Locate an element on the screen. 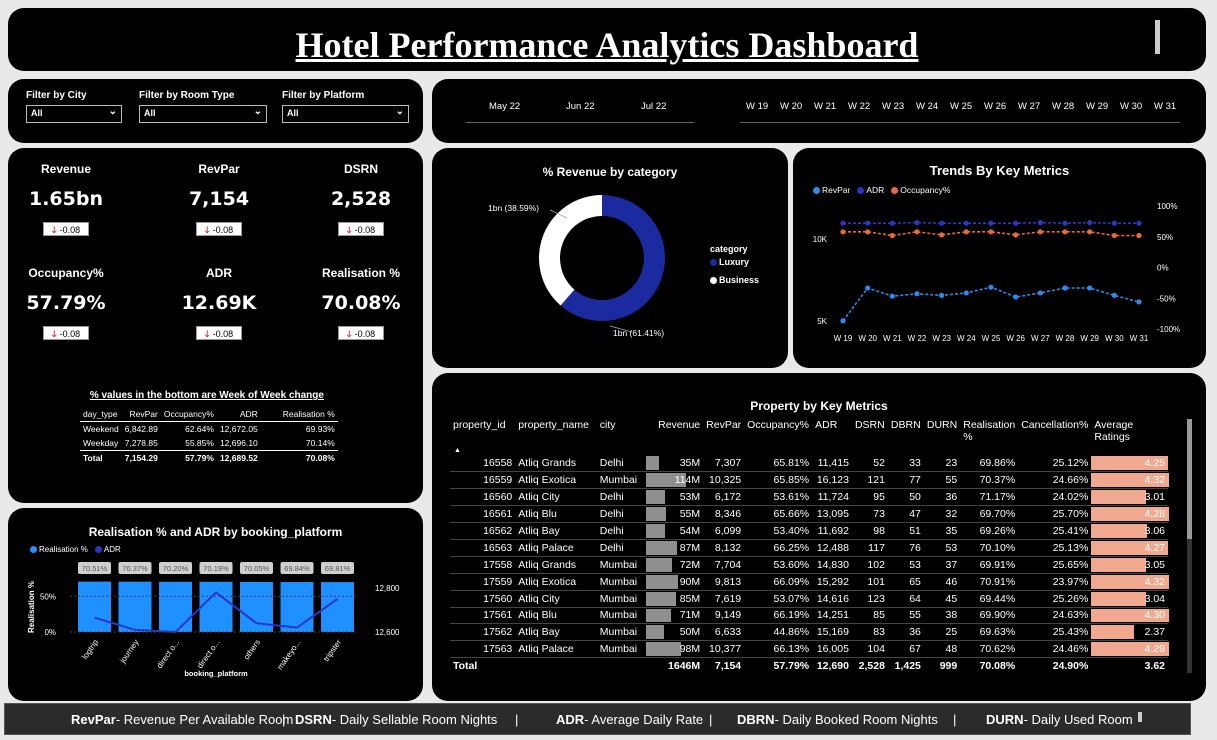 The width and height of the screenshot is (1217, 740). column-header: day_type is located at coordinates (101, 414).